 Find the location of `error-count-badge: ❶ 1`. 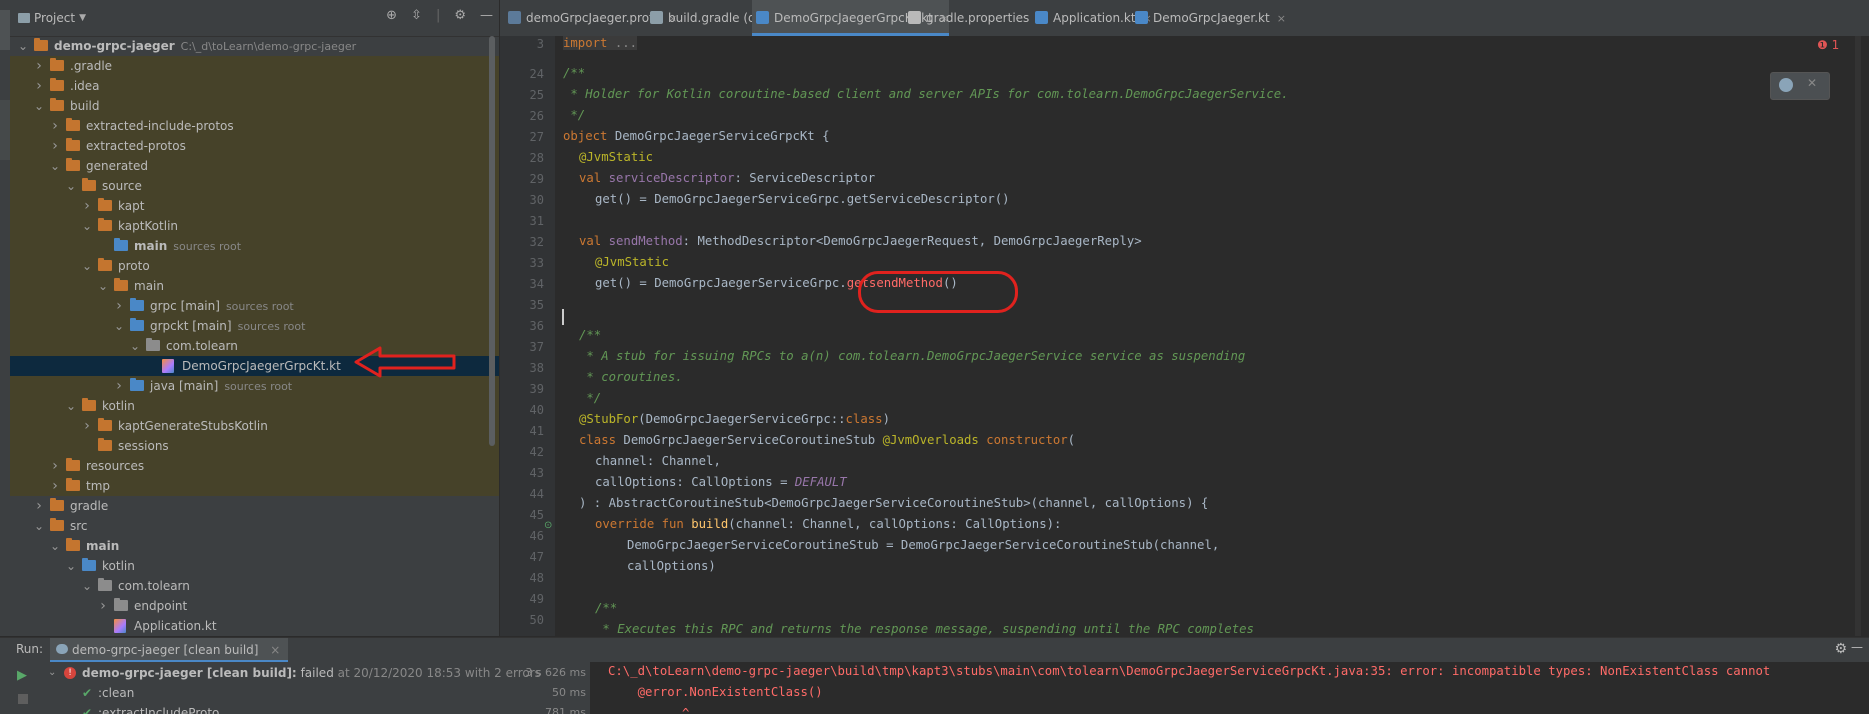

error-count-badge: ❶ 1 is located at coordinates (1828, 45).